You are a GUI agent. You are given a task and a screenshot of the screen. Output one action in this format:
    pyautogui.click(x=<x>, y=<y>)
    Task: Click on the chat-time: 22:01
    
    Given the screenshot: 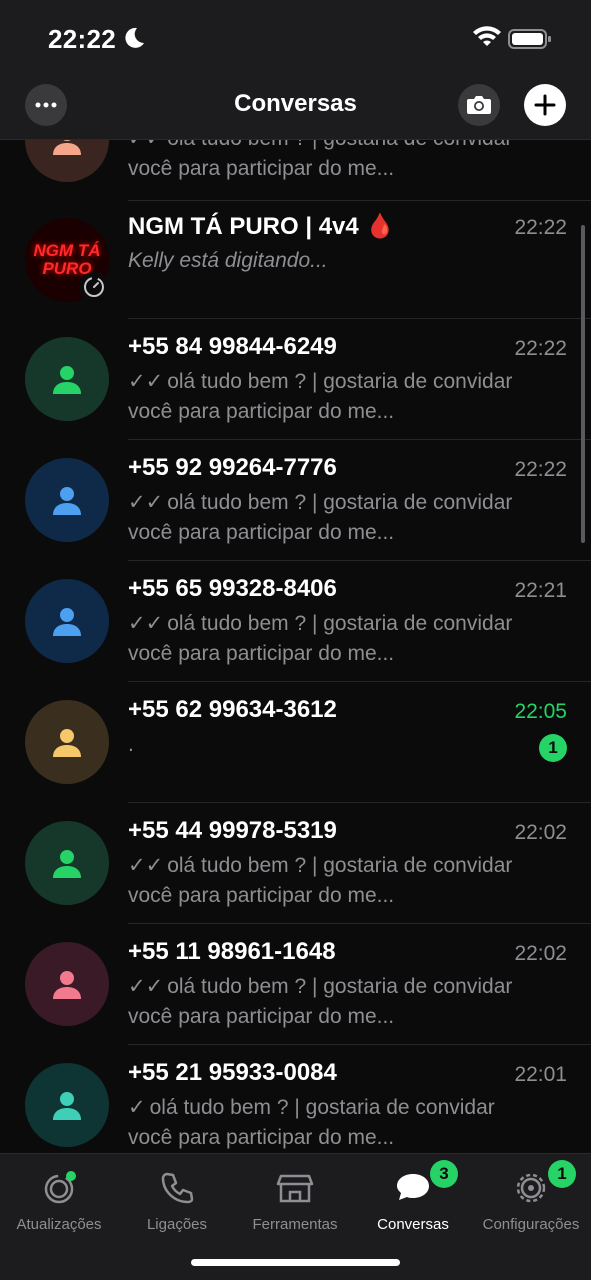 What is the action you would take?
    pyautogui.click(x=540, y=1074)
    